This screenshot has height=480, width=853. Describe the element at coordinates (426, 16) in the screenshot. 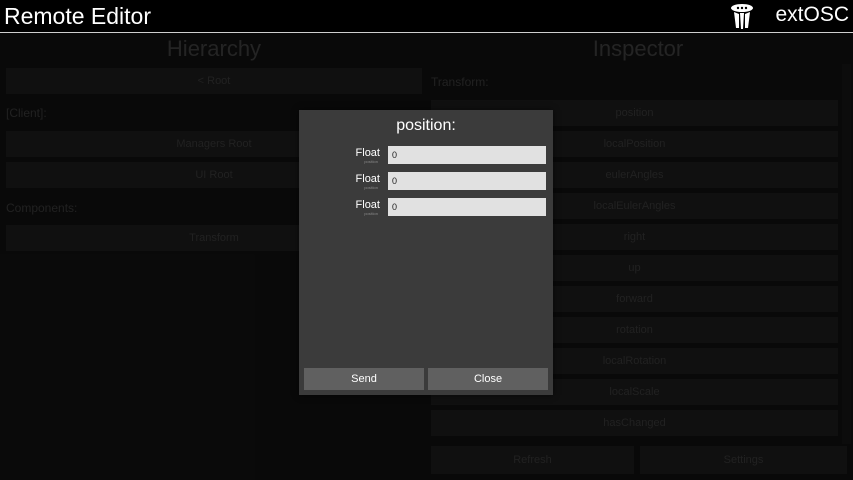

I see `top-bar: Remote Editor extOSC` at that location.